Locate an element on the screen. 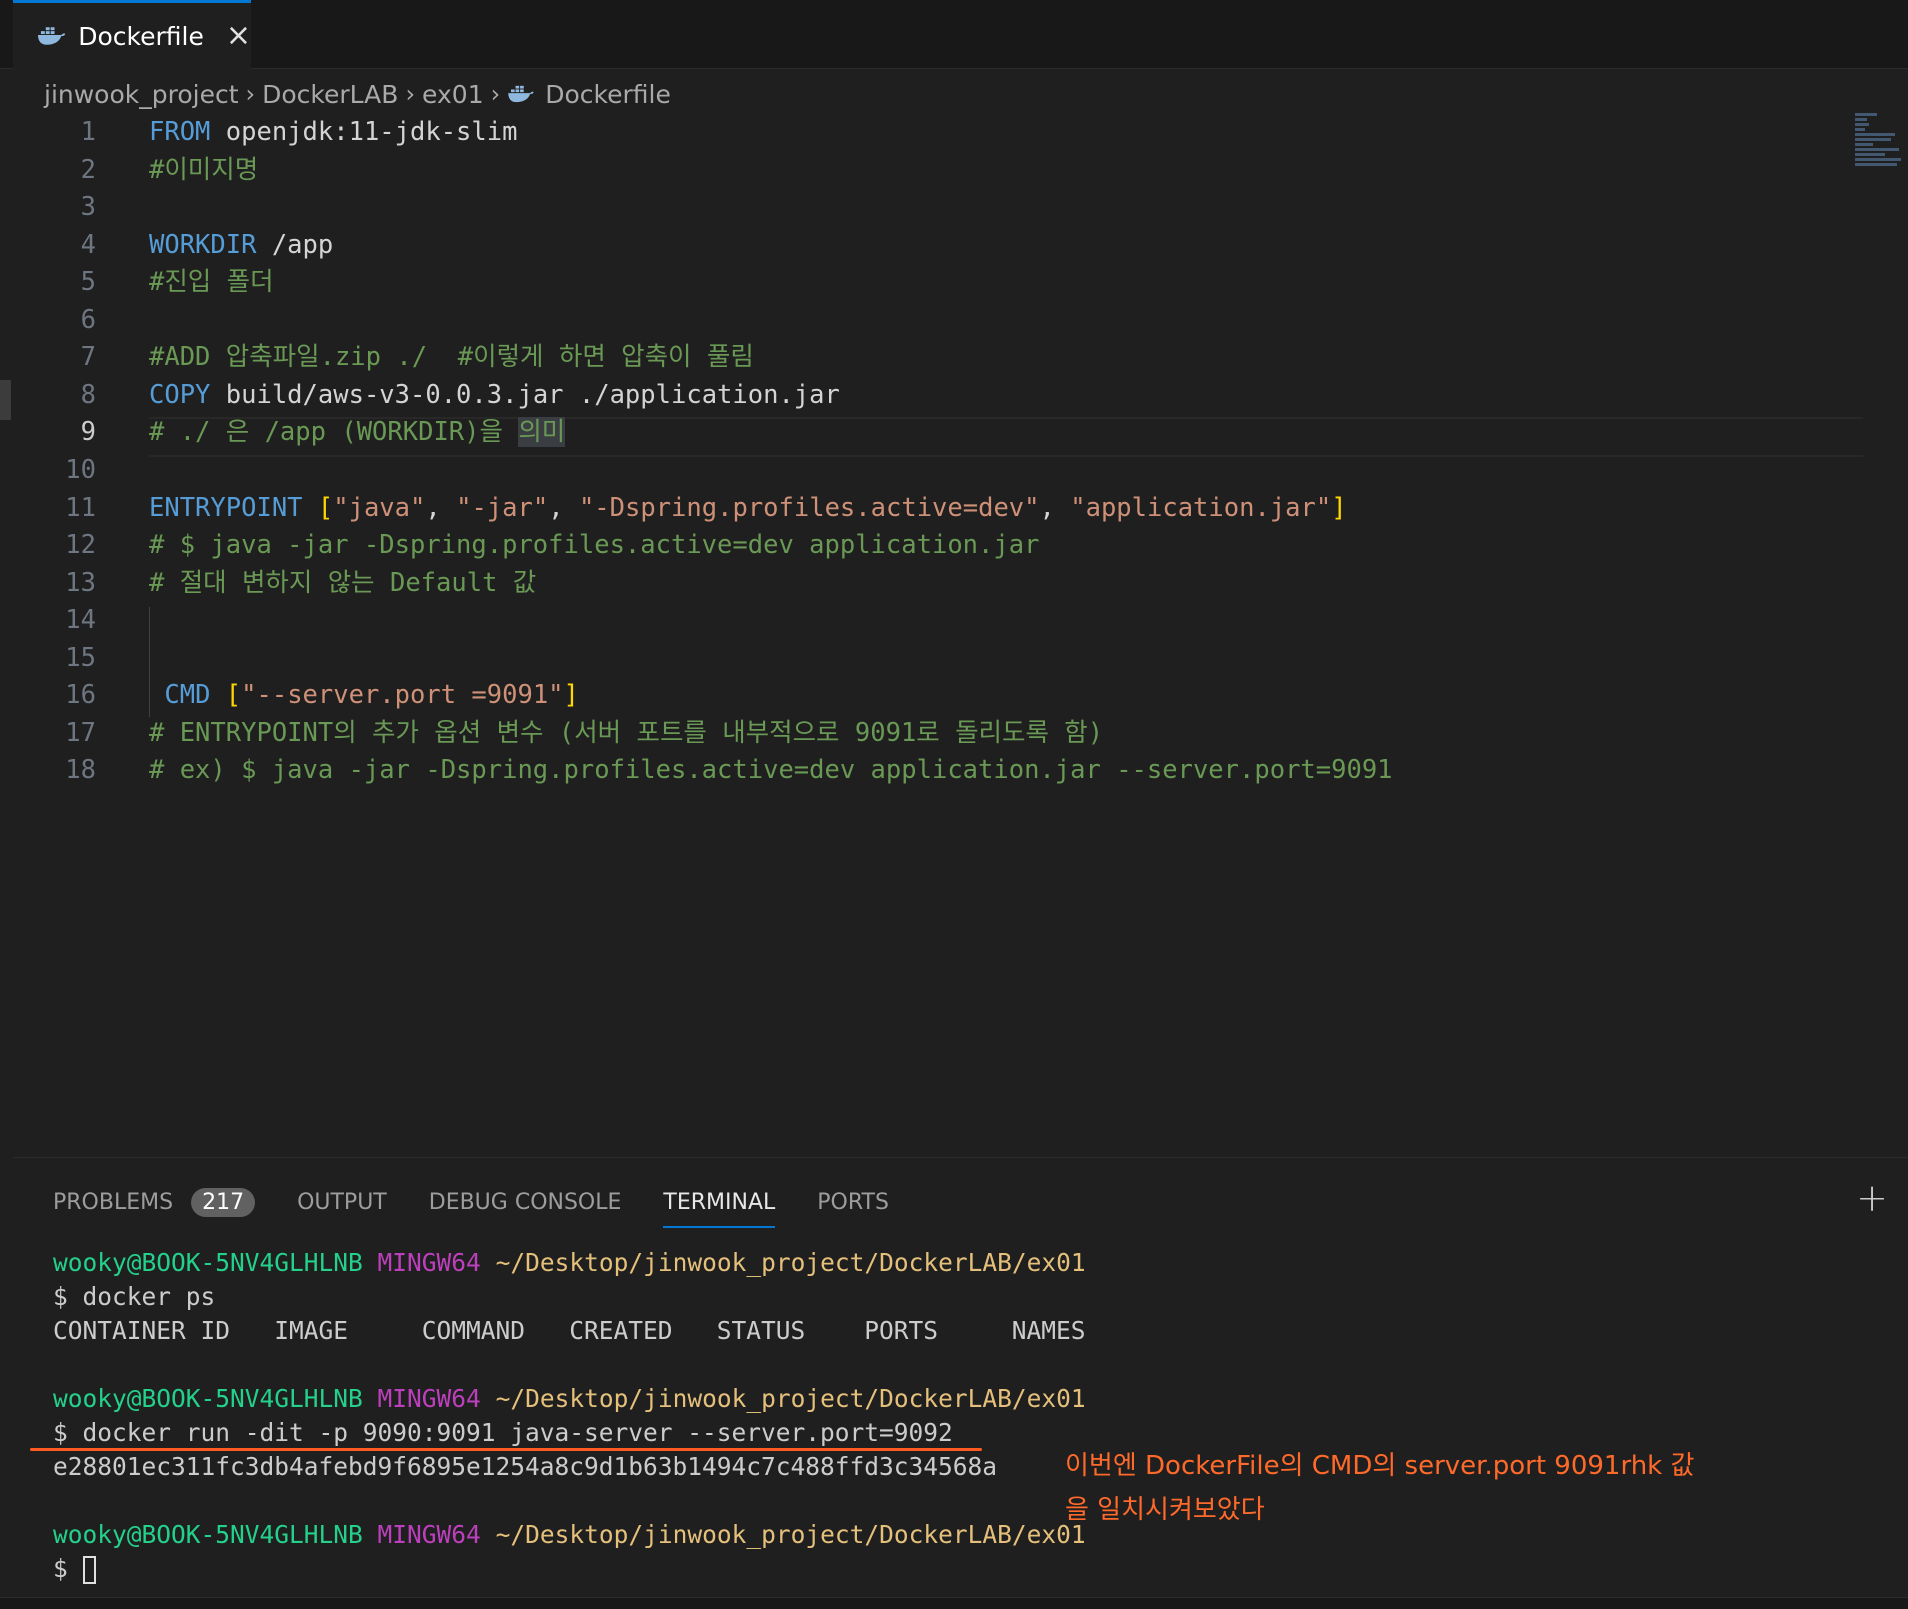 The image size is (1908, 1609). code-text: # ./ 은 /app (WORKDIR)을 의미 is located at coordinates (357, 432).